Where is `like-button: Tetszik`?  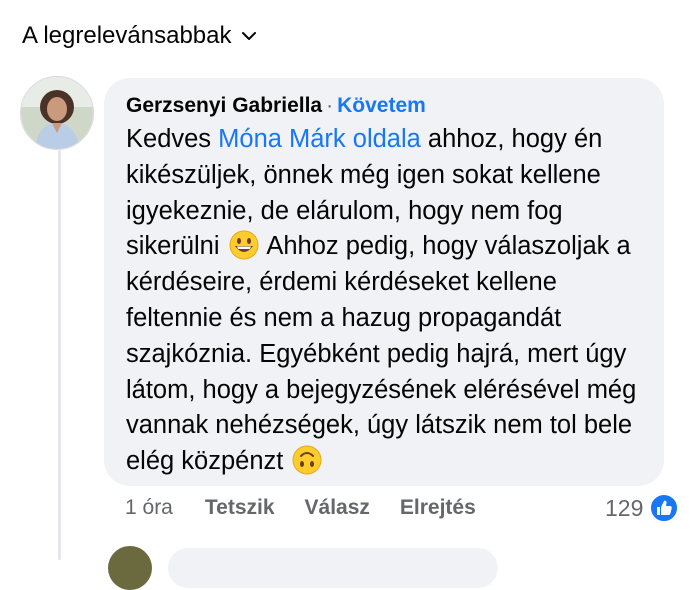 like-button: Tetszik is located at coordinates (240, 508).